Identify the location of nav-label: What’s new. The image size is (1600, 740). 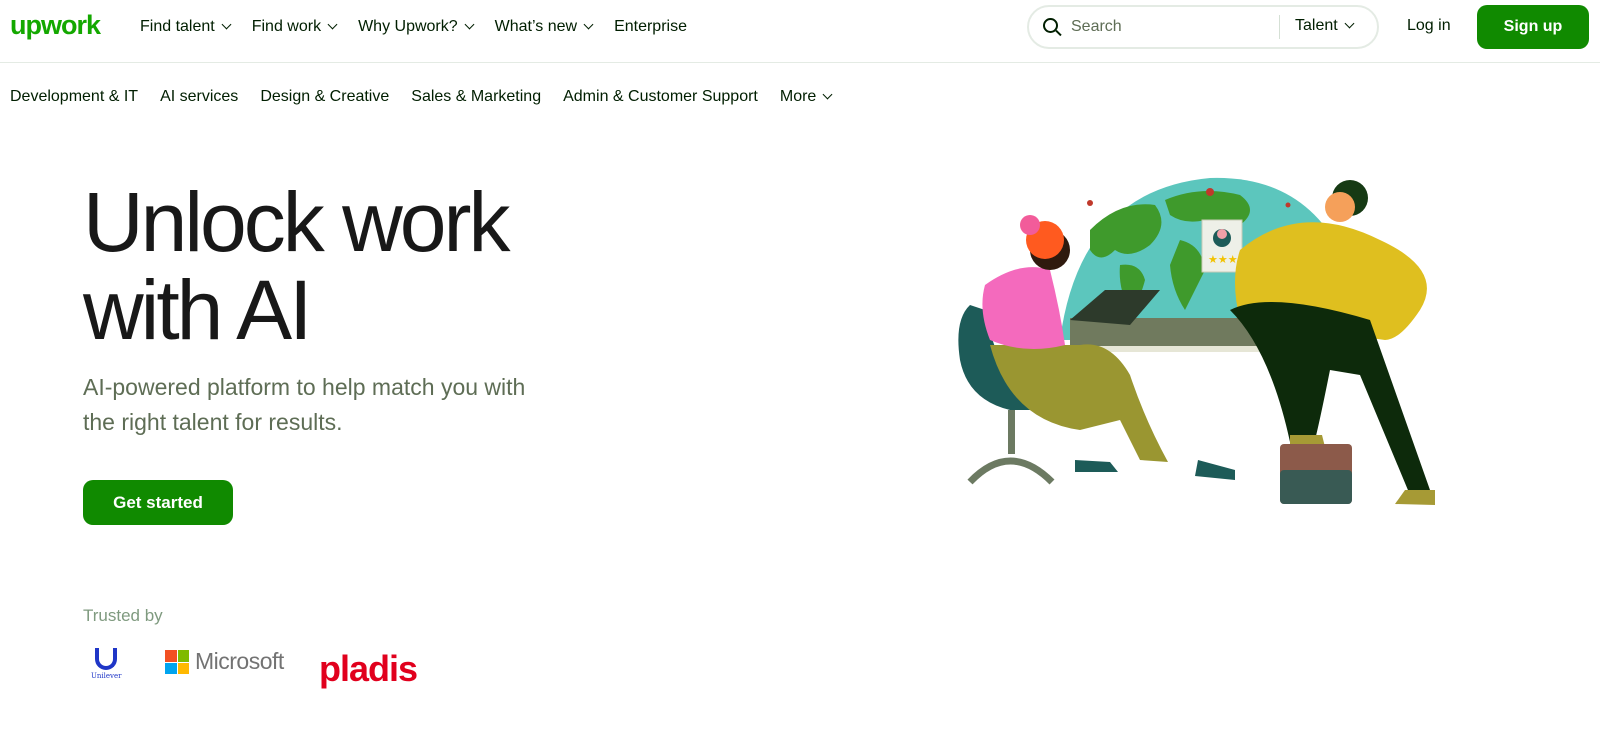
(536, 26).